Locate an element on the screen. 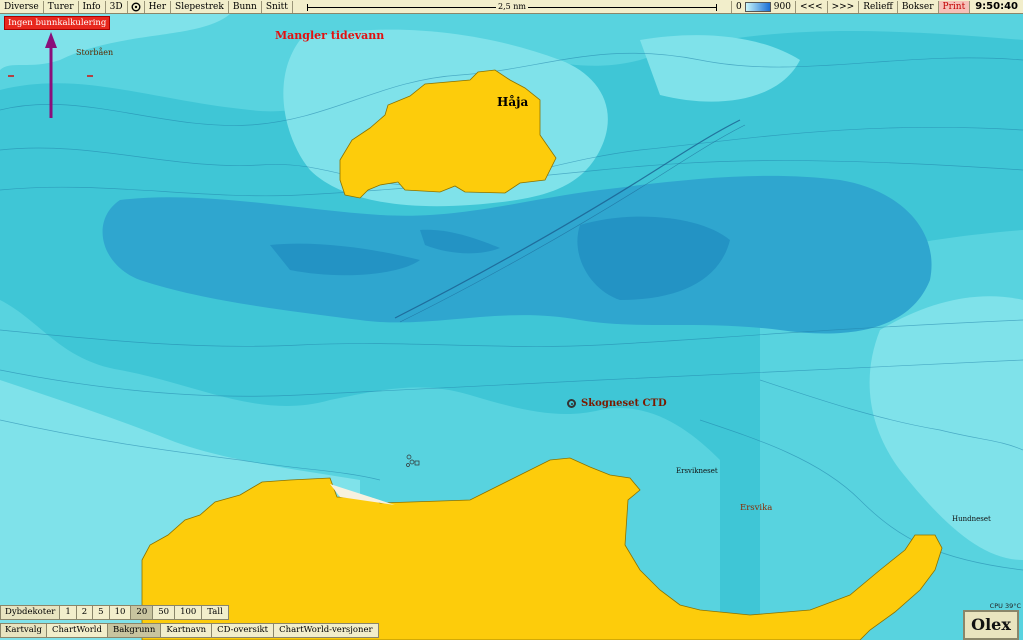  bokser-button: Bokser is located at coordinates (918, 6).